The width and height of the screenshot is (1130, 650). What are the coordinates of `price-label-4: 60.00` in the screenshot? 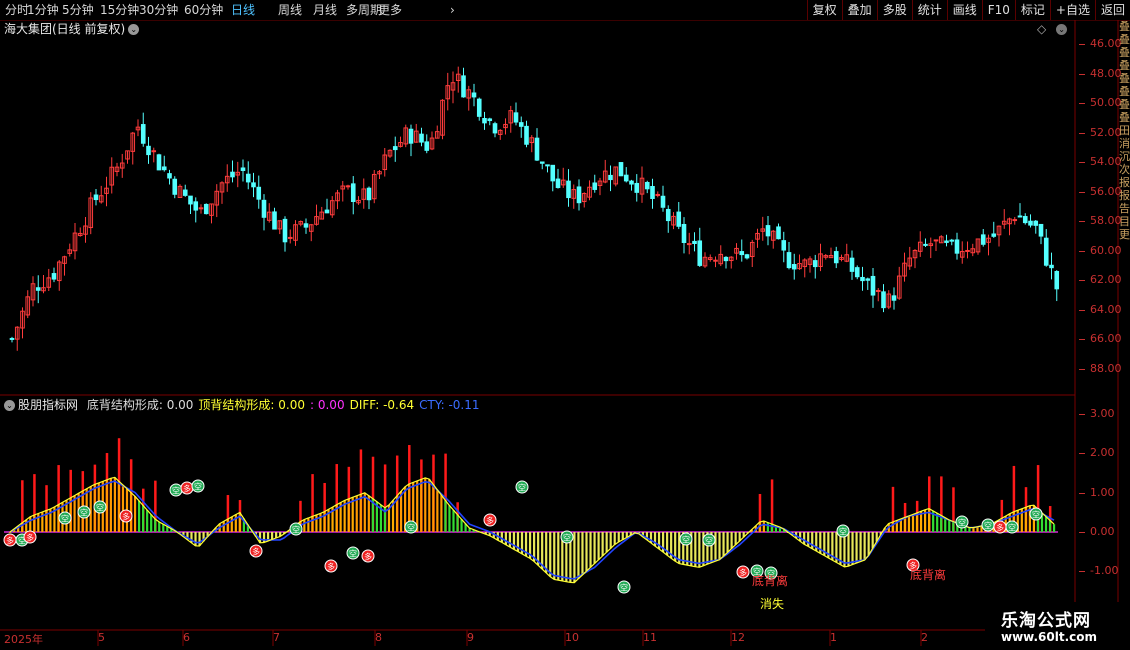 It's located at (1106, 250).